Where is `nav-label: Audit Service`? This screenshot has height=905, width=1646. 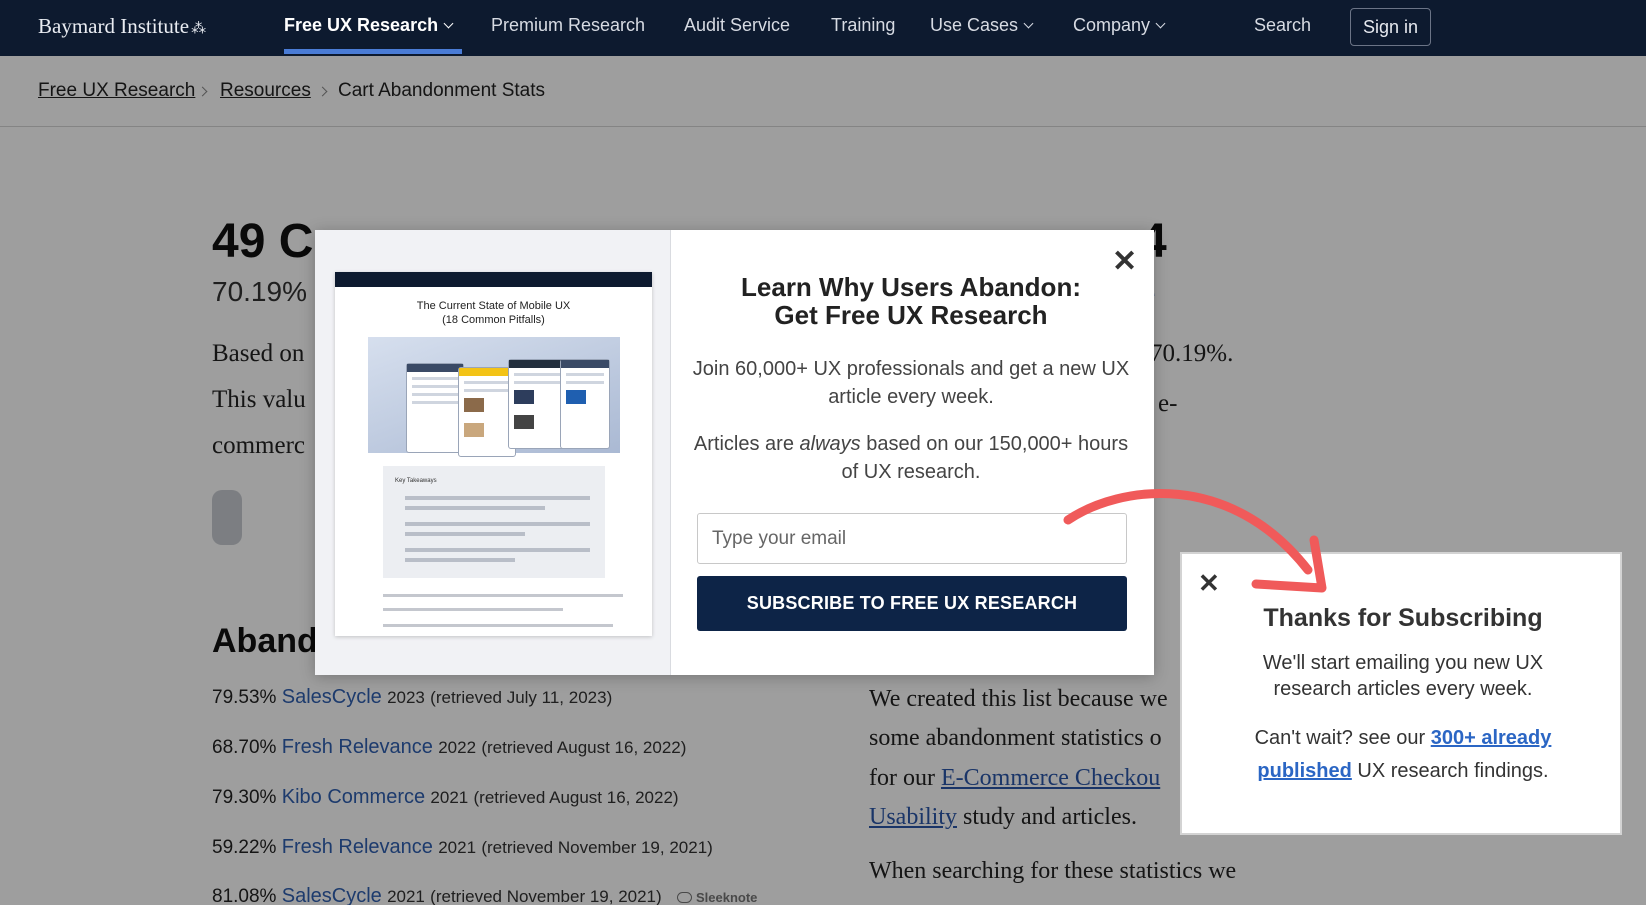 nav-label: Audit Service is located at coordinates (737, 25).